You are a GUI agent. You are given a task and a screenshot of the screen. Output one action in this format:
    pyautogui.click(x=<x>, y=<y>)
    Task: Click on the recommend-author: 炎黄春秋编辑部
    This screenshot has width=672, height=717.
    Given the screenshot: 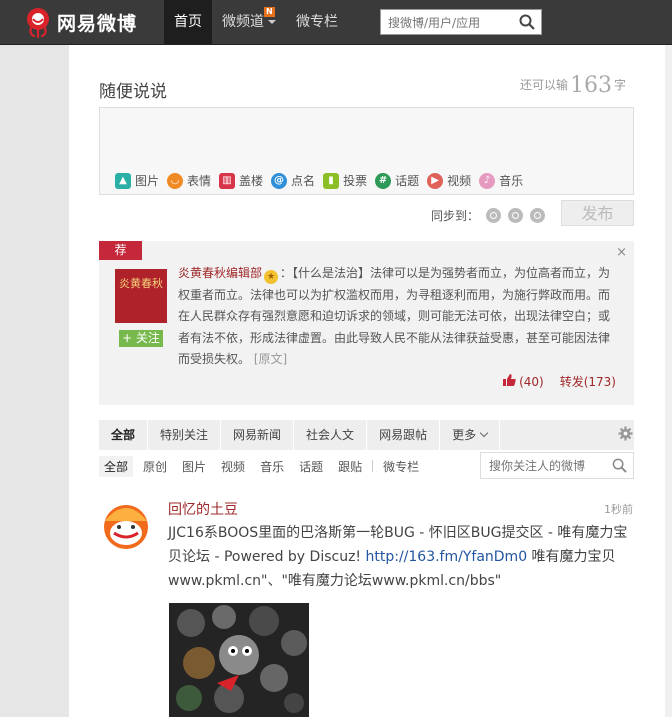 What is the action you would take?
    pyautogui.click(x=220, y=273)
    